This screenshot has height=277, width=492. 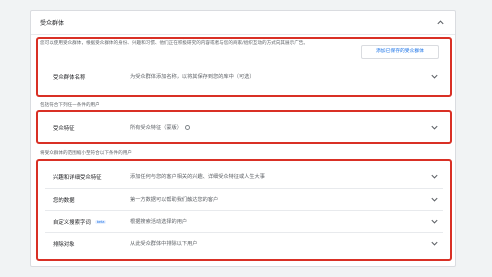 What do you see at coordinates (69, 78) in the screenshot?
I see `audience-name-label: 受众群体名称` at bounding box center [69, 78].